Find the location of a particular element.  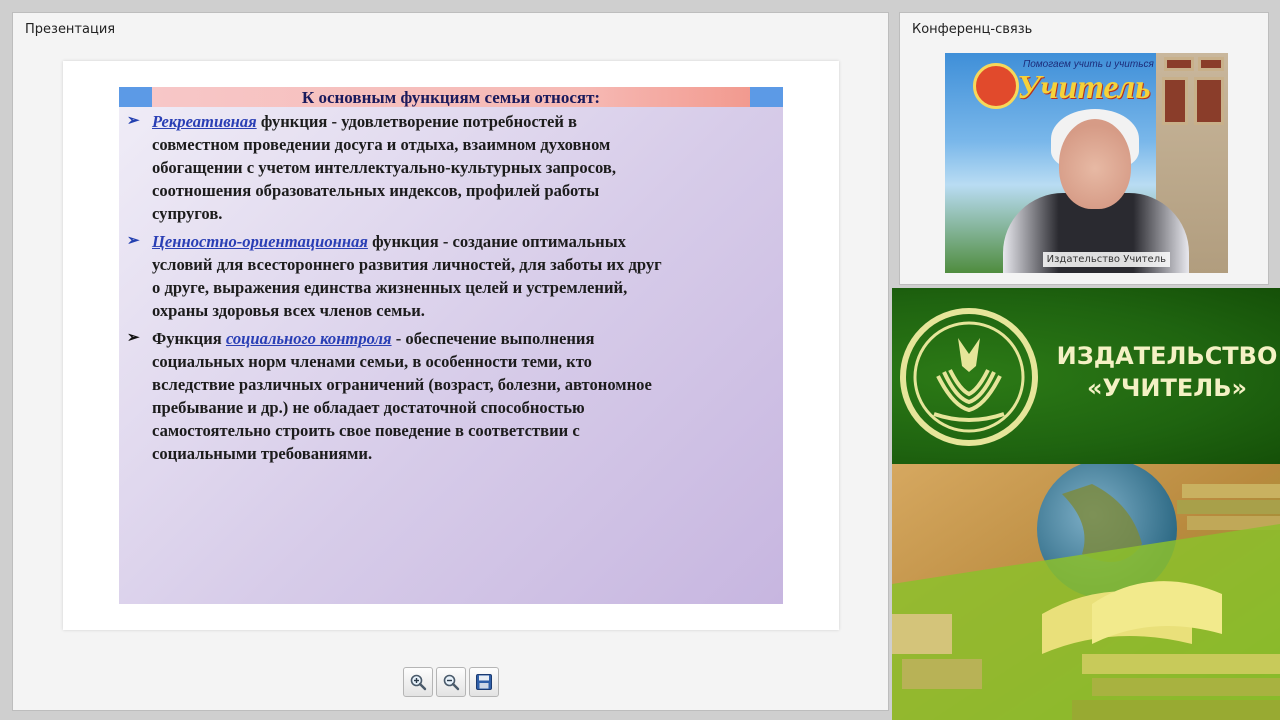

zoom-out-icon is located at coordinates (451, 682).